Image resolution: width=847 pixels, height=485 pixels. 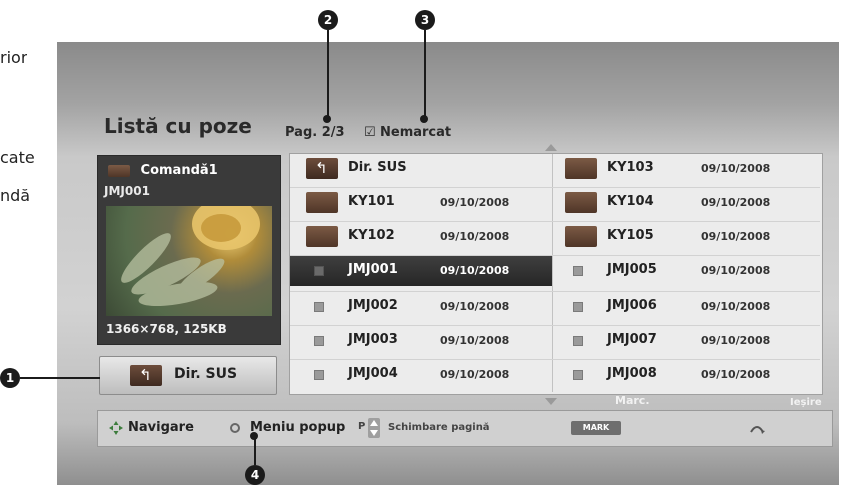 I want to click on preview-file-name: JMJ001, so click(x=127, y=191).